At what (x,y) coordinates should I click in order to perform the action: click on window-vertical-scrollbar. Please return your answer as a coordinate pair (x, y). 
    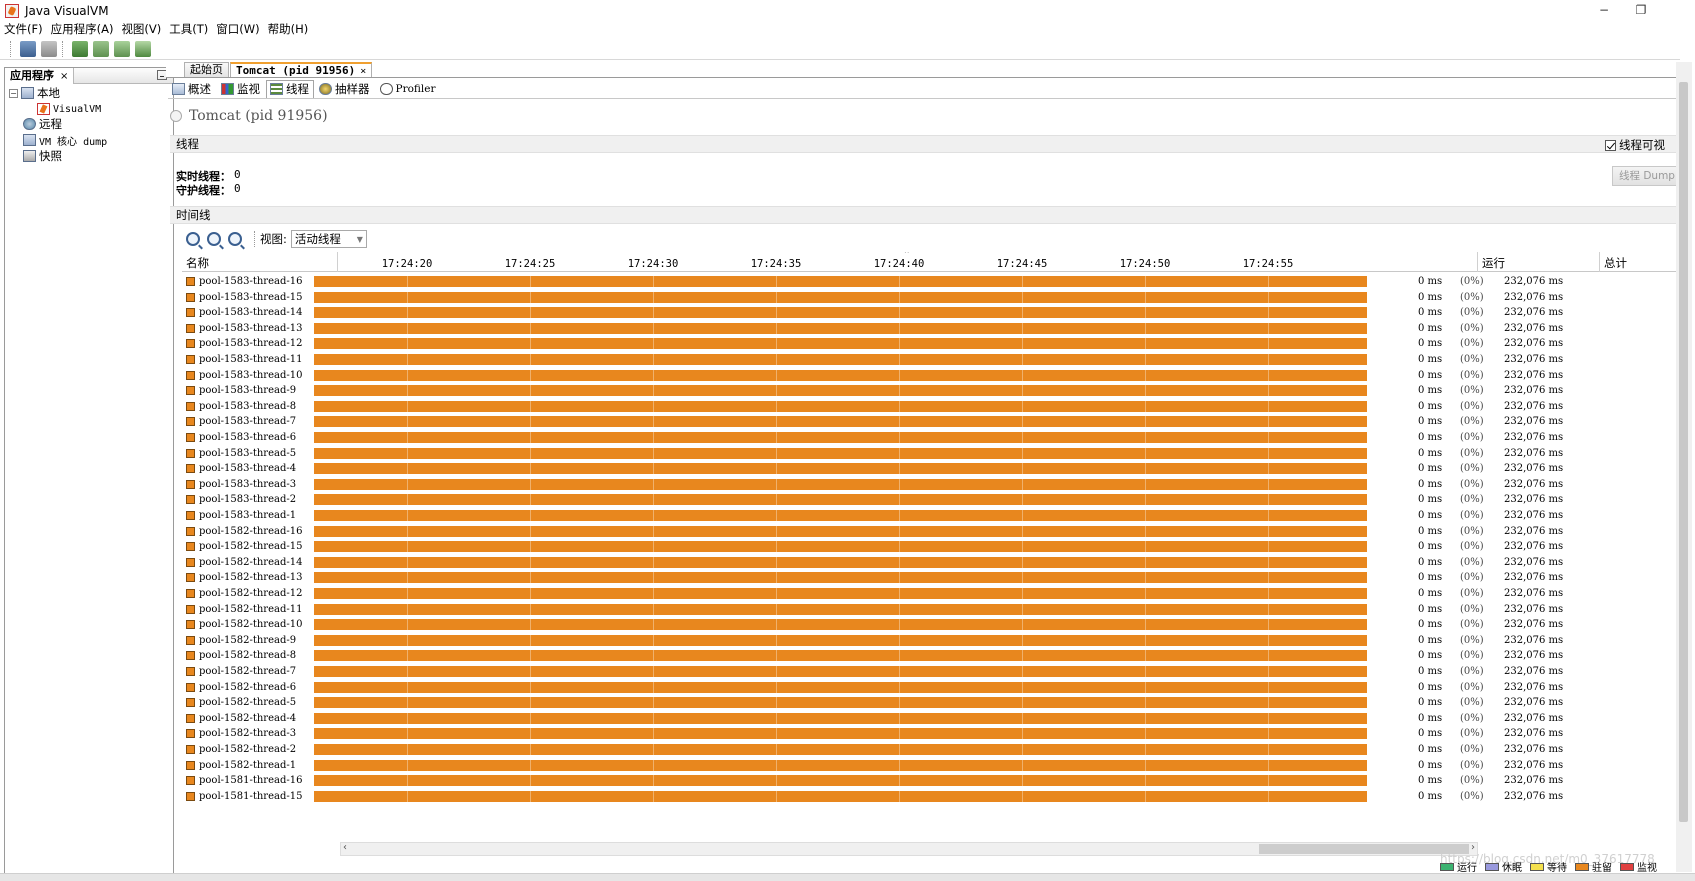
    Looking at the image, I should click on (1684, 467).